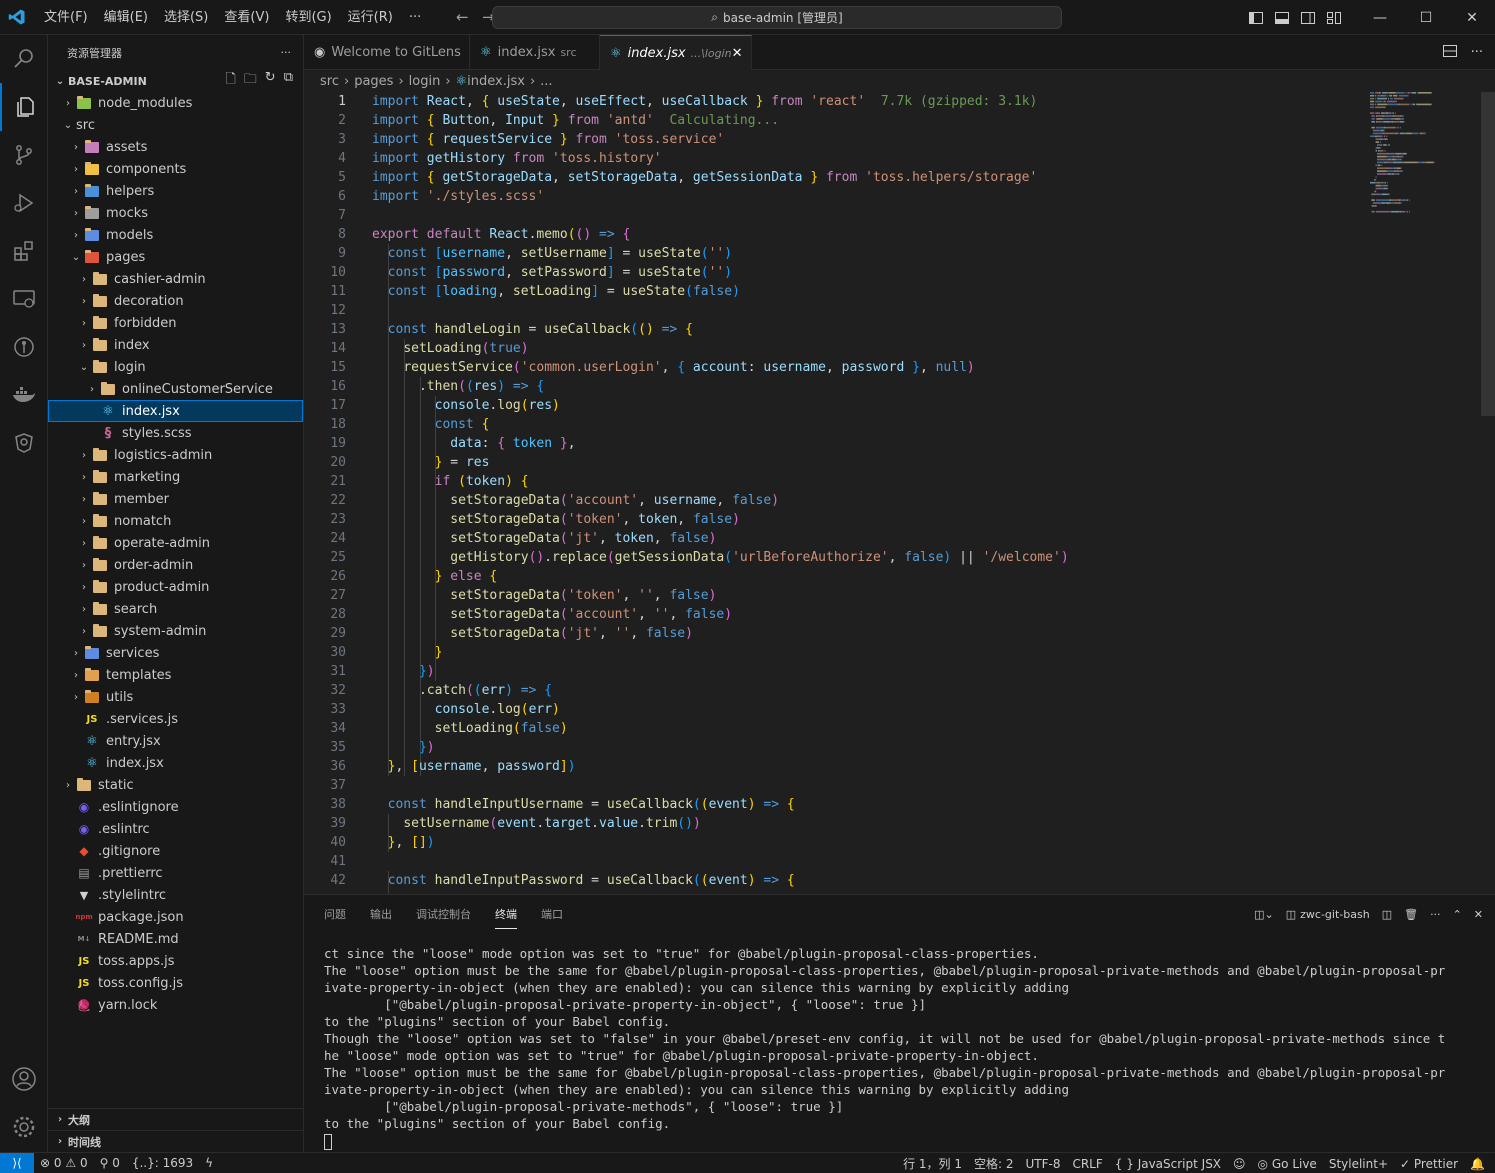  What do you see at coordinates (24, 203) in the screenshot?
I see `activity-run-debug-icon` at bounding box center [24, 203].